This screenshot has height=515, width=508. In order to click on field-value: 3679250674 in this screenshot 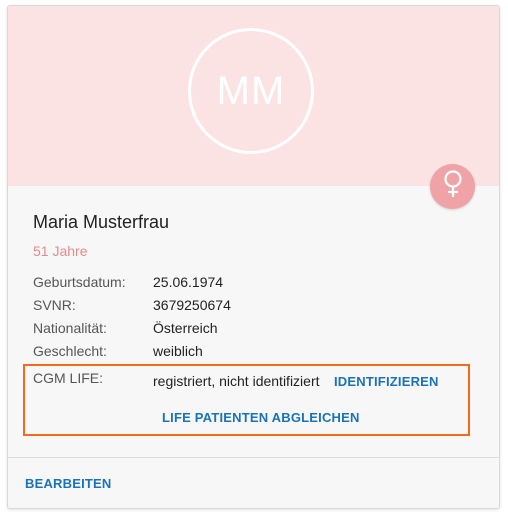, I will do `click(192, 305)`.